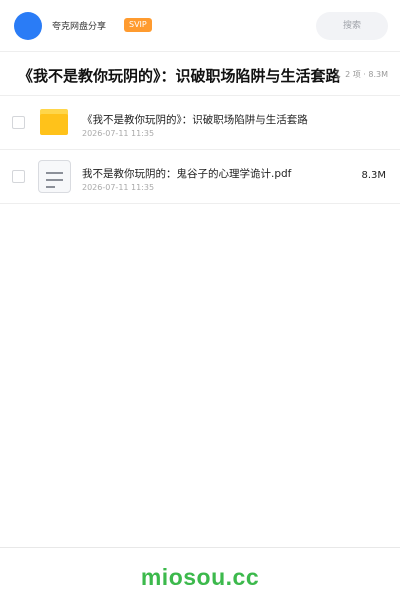 This screenshot has width=400, height=600. I want to click on folder-meta: 2 项 · 8.3M, so click(361, 74).